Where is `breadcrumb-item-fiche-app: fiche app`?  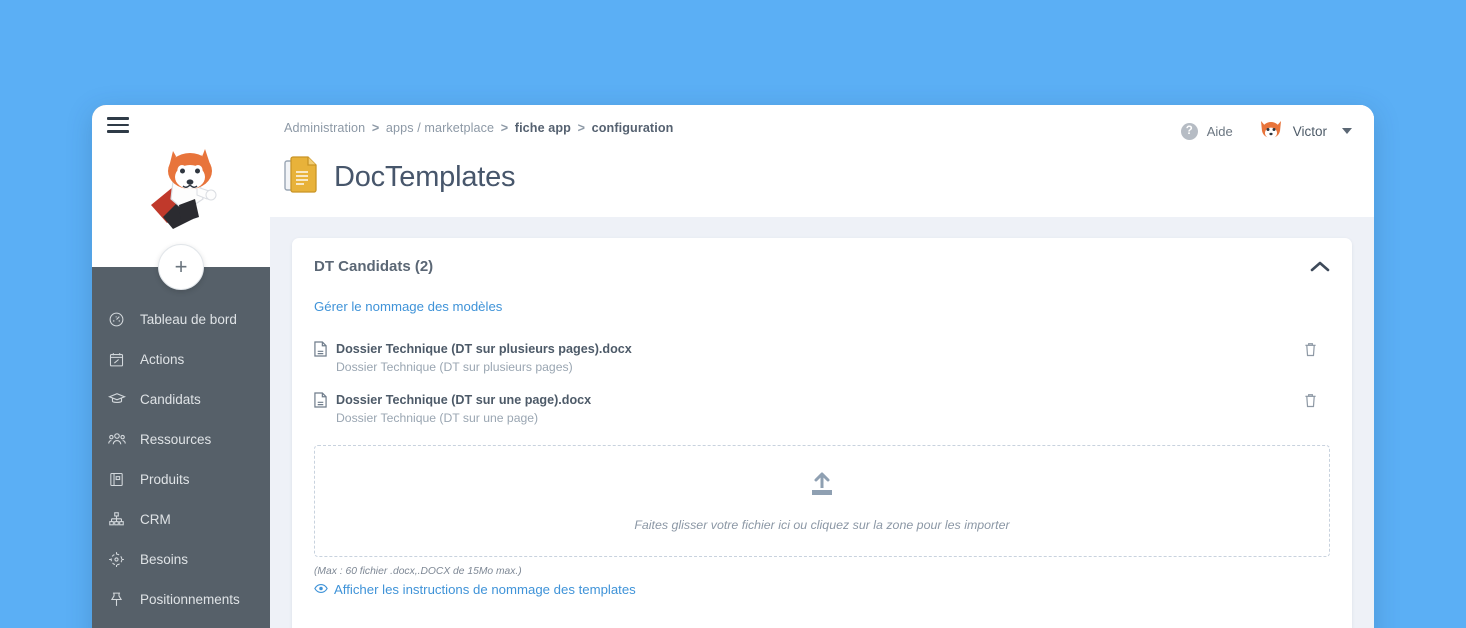
breadcrumb-item-fiche-app: fiche app is located at coordinates (543, 128).